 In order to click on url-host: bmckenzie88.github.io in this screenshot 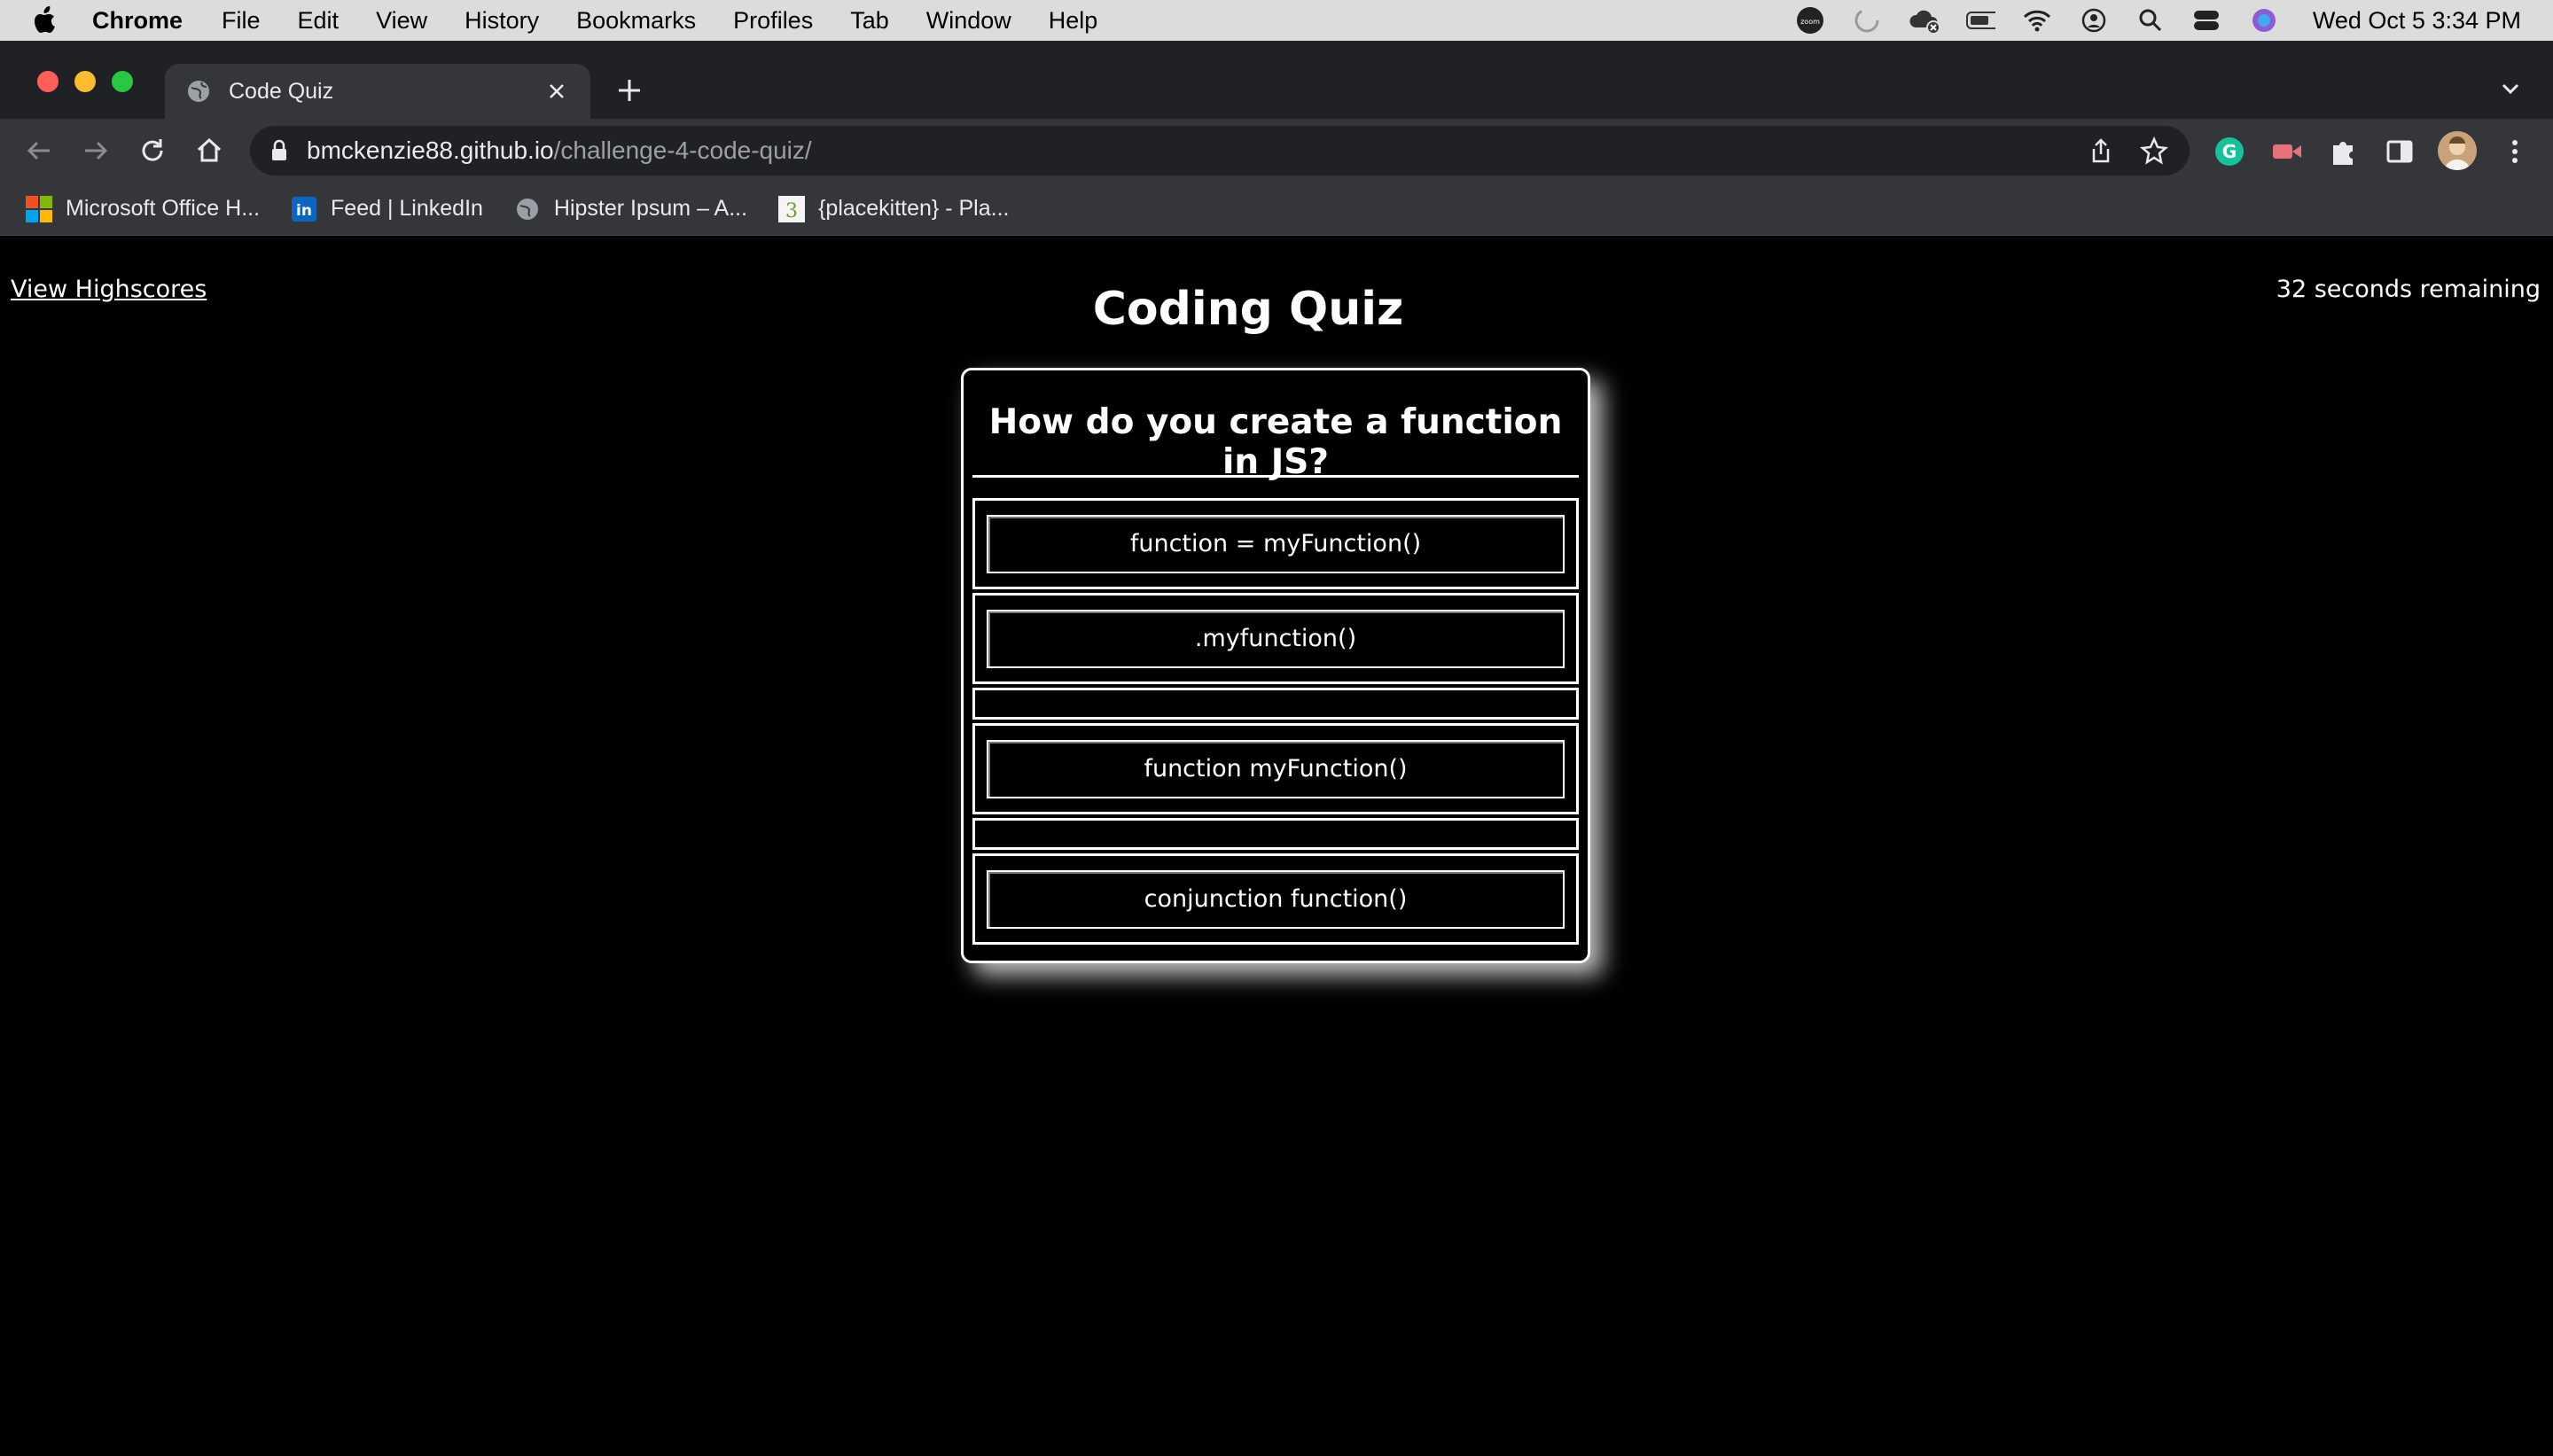, I will do `click(430, 150)`.